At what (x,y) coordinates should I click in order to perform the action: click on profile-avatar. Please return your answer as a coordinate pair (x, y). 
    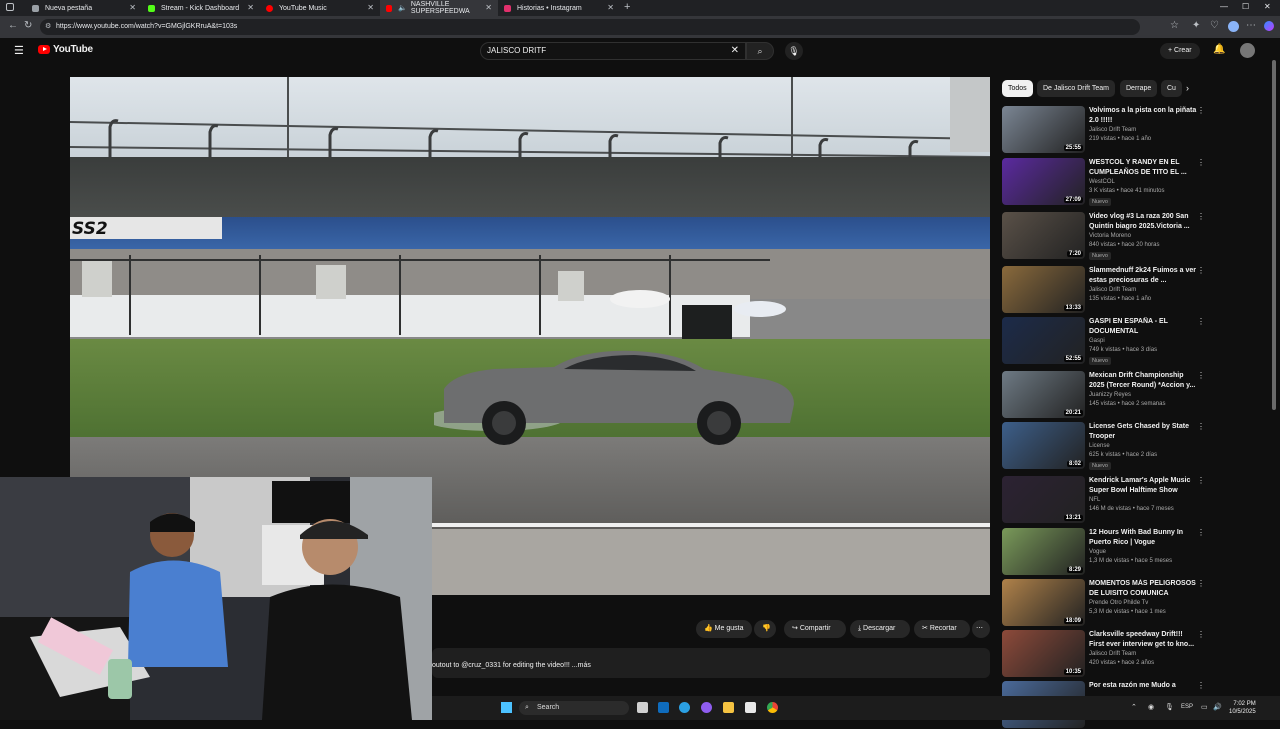
    Looking at the image, I should click on (1233, 26).